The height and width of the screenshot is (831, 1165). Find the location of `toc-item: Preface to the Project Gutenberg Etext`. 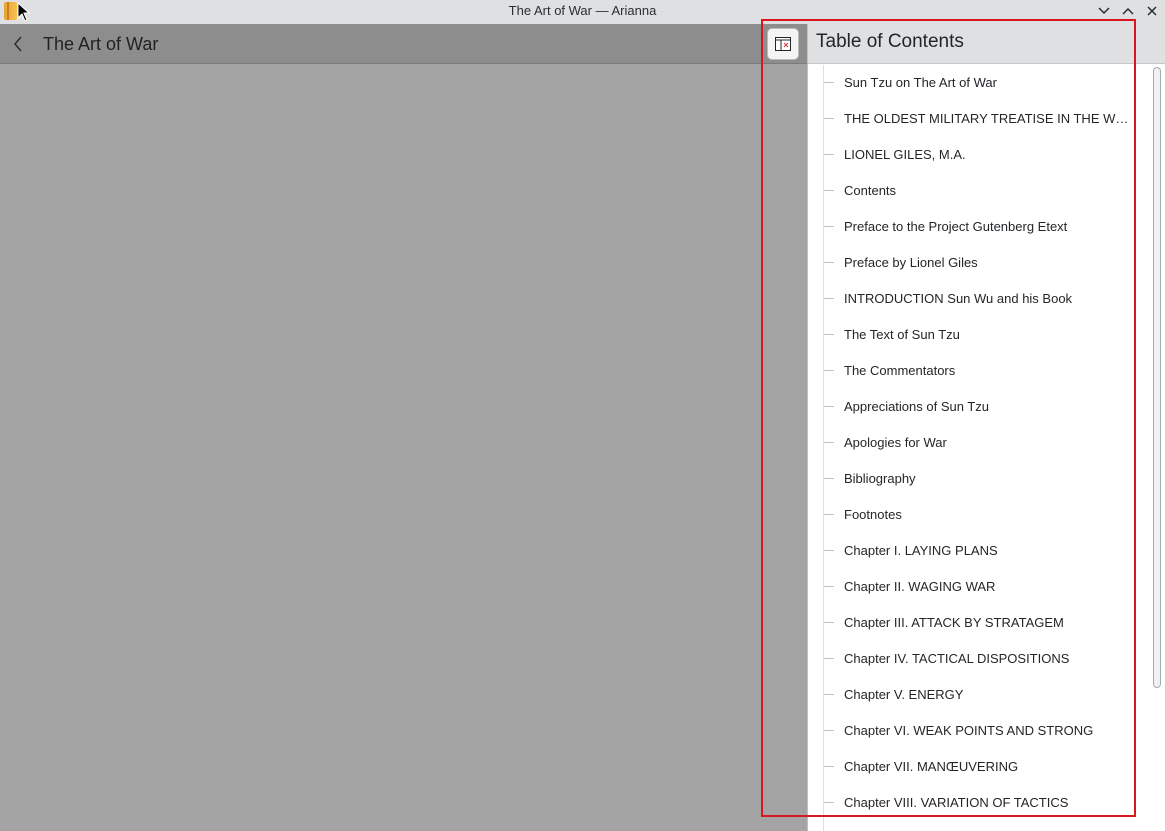

toc-item: Preface to the Project Gutenberg Etext is located at coordinates (978, 227).